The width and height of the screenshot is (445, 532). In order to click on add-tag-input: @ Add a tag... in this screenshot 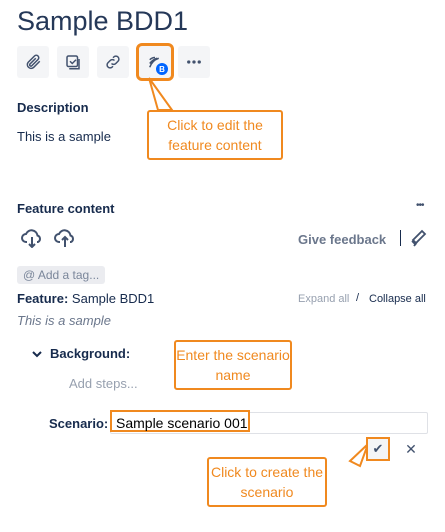, I will do `click(61, 275)`.